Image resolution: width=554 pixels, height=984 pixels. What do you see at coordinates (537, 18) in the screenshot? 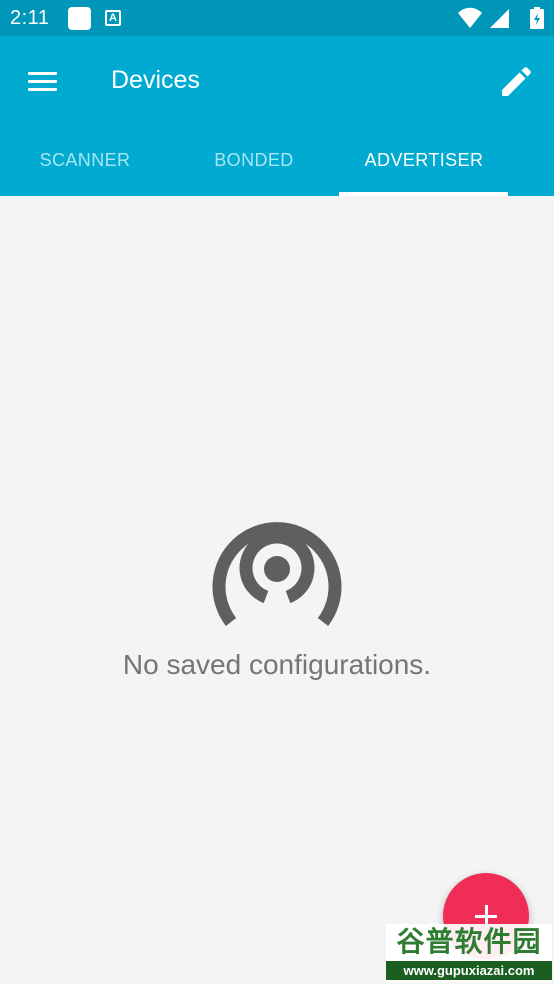
I see `battery-icon` at bounding box center [537, 18].